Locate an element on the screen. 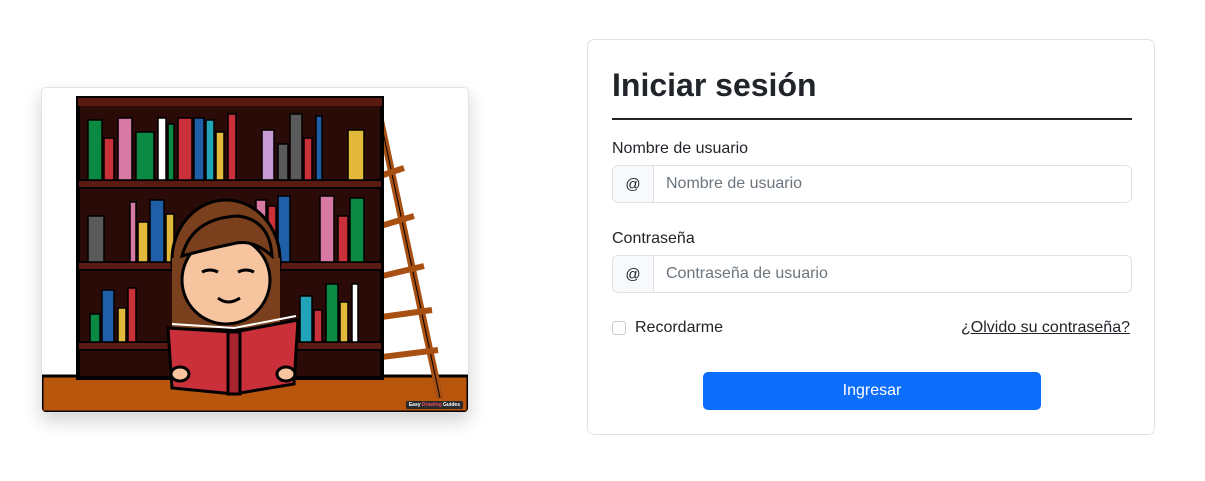 Image resolution: width=1205 pixels, height=481 pixels. title-divider is located at coordinates (872, 119).